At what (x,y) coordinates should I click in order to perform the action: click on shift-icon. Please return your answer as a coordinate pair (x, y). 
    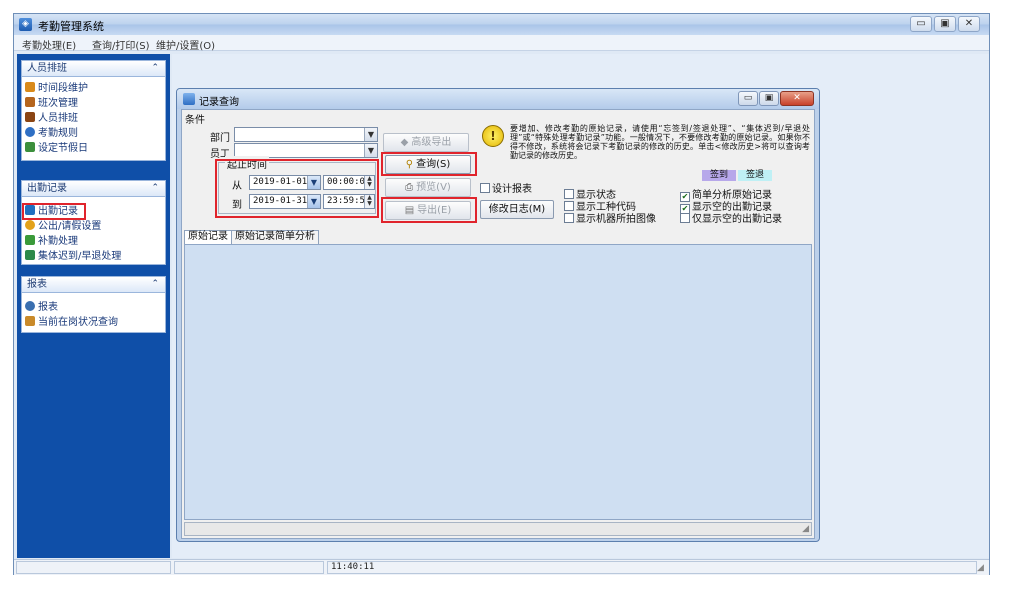
    Looking at the image, I should click on (30, 102).